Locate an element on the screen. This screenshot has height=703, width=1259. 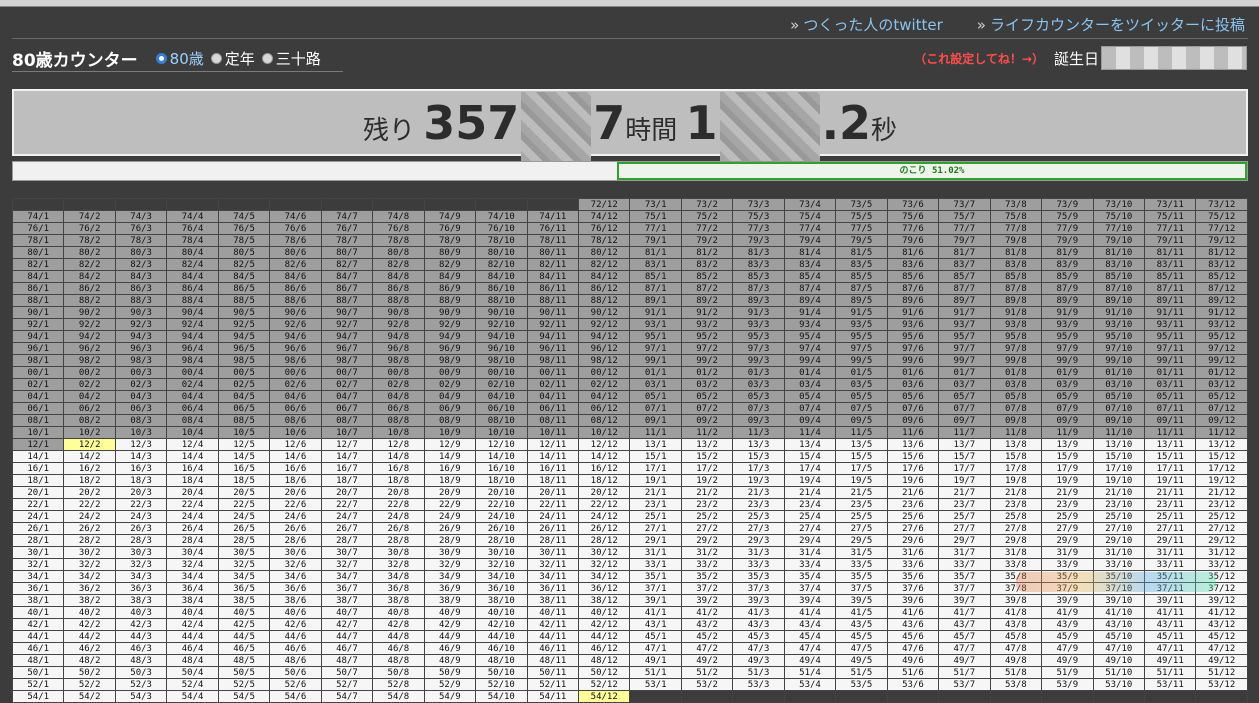
mode-radio-thirty: 三十路 is located at coordinates (291, 58).